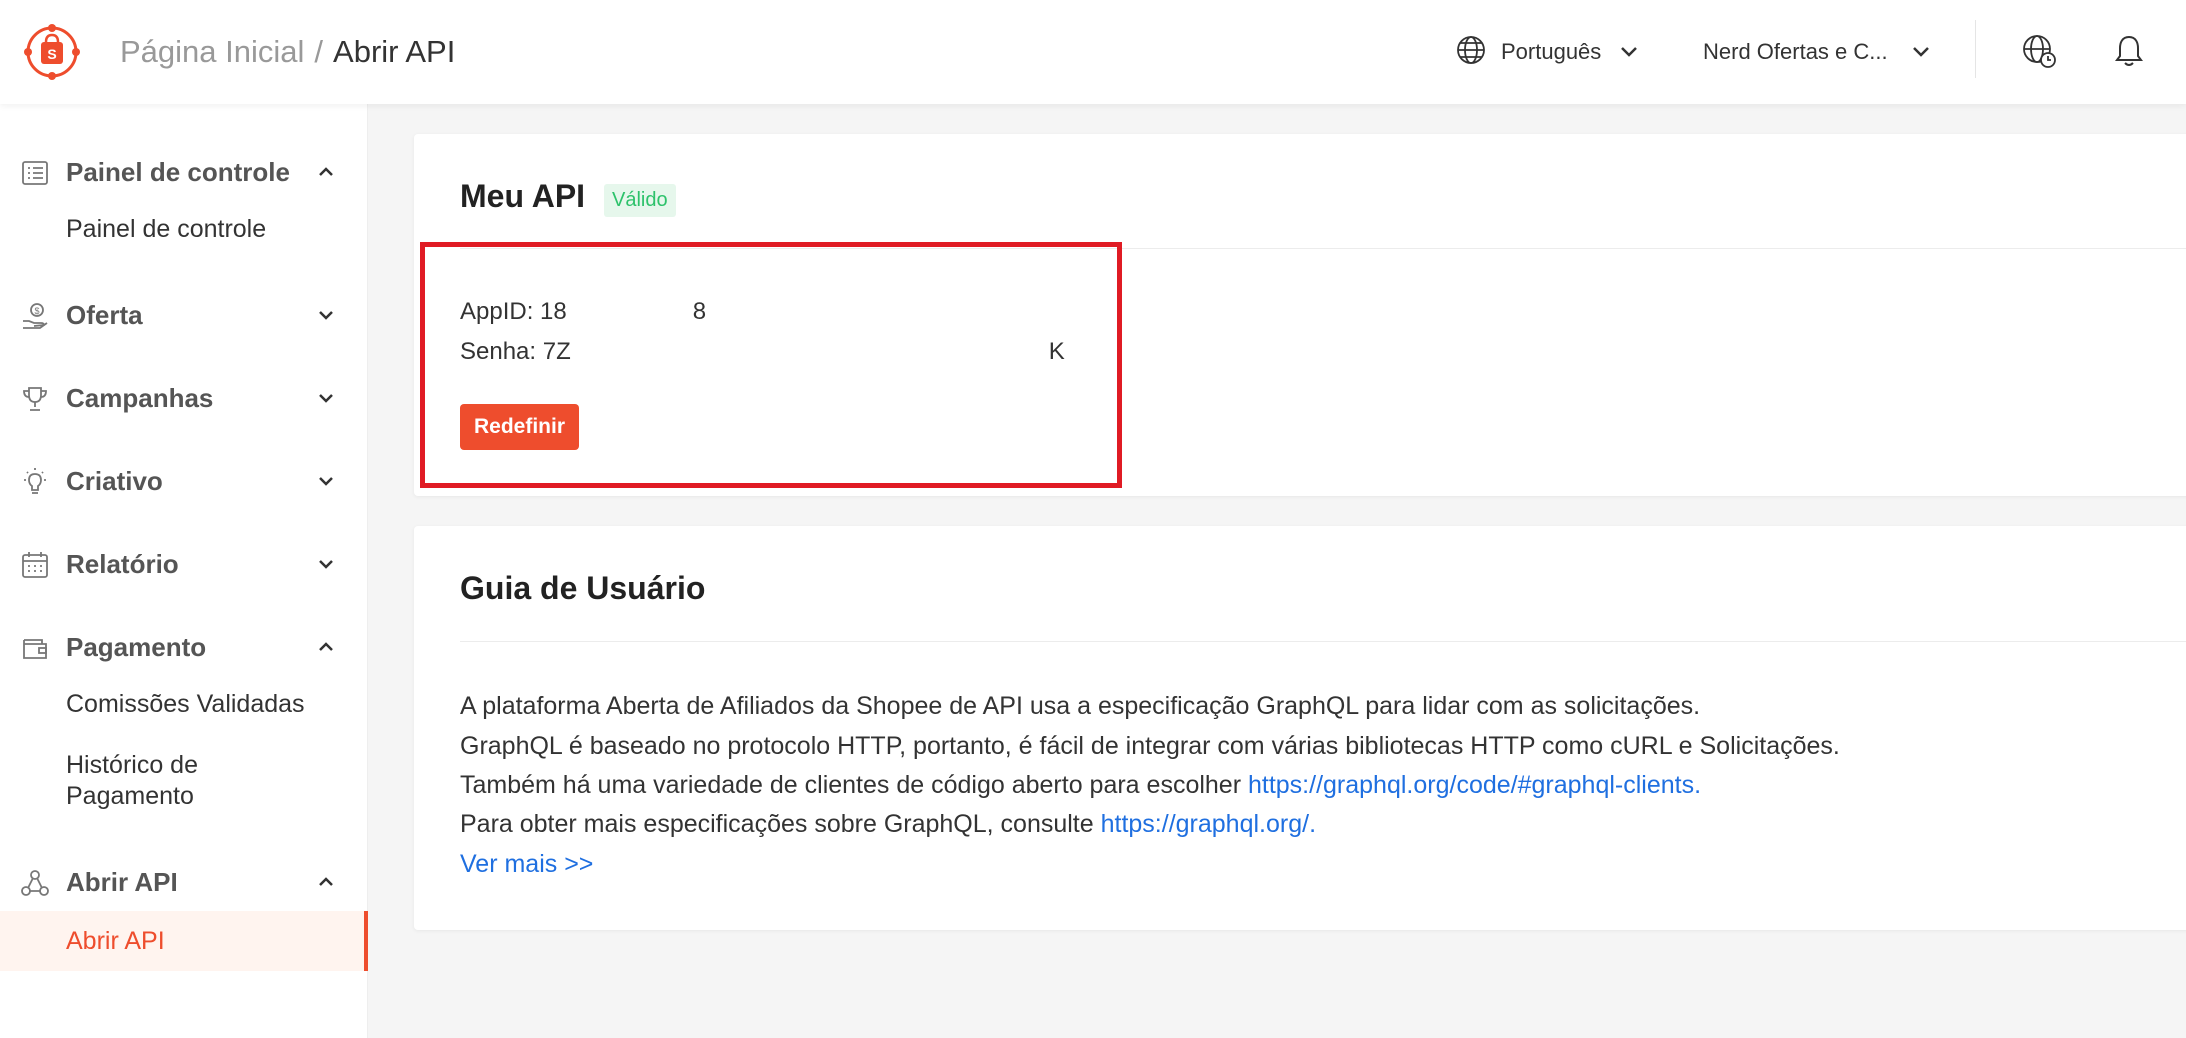  I want to click on app-id-line: AppID: 18 8, so click(583, 312).